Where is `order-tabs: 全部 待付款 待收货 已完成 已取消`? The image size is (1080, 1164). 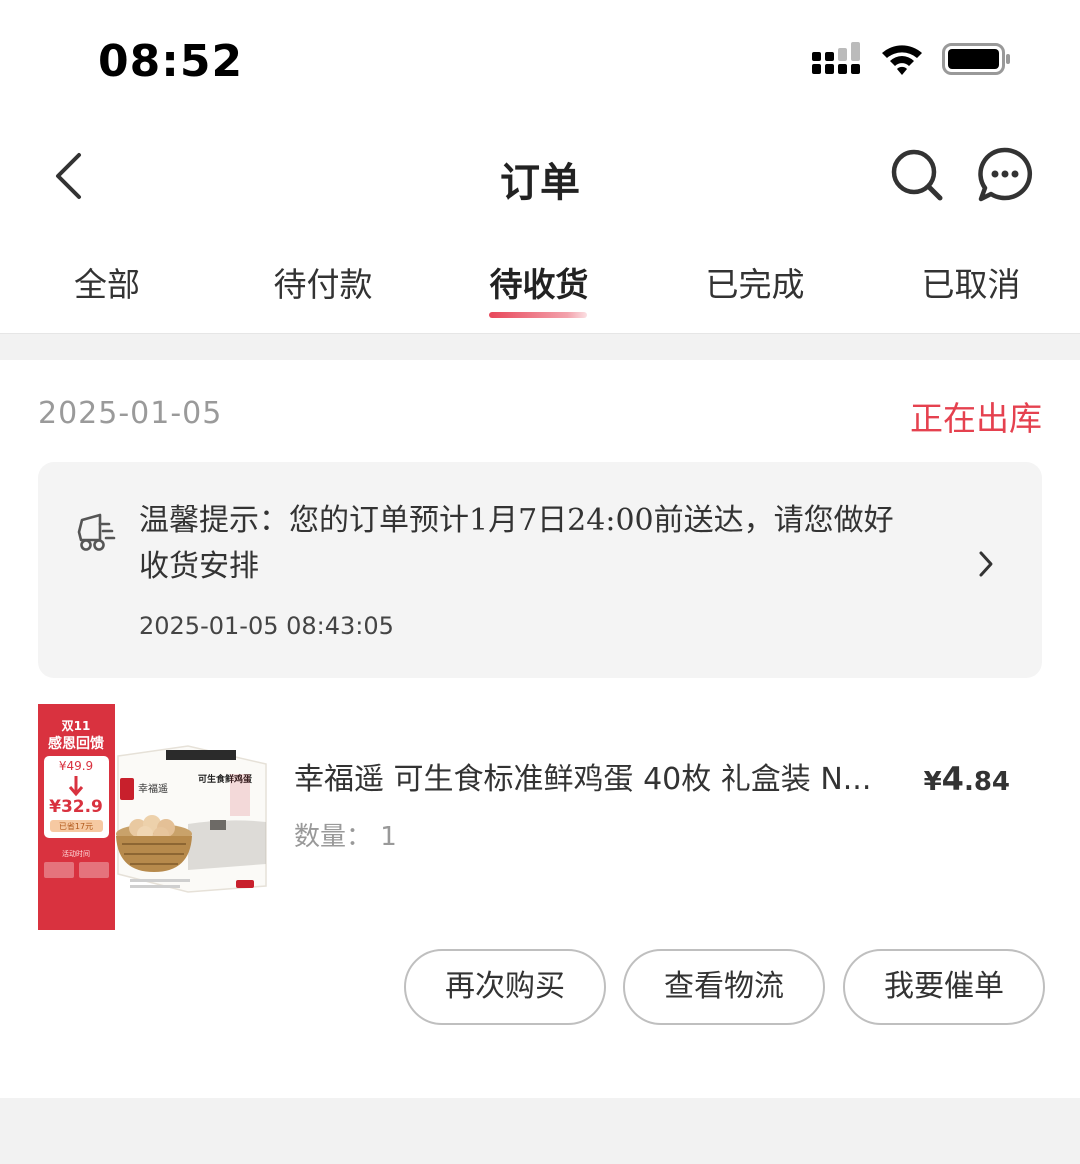 order-tabs: 全部 待付款 待收货 已完成 已取消 is located at coordinates (540, 288).